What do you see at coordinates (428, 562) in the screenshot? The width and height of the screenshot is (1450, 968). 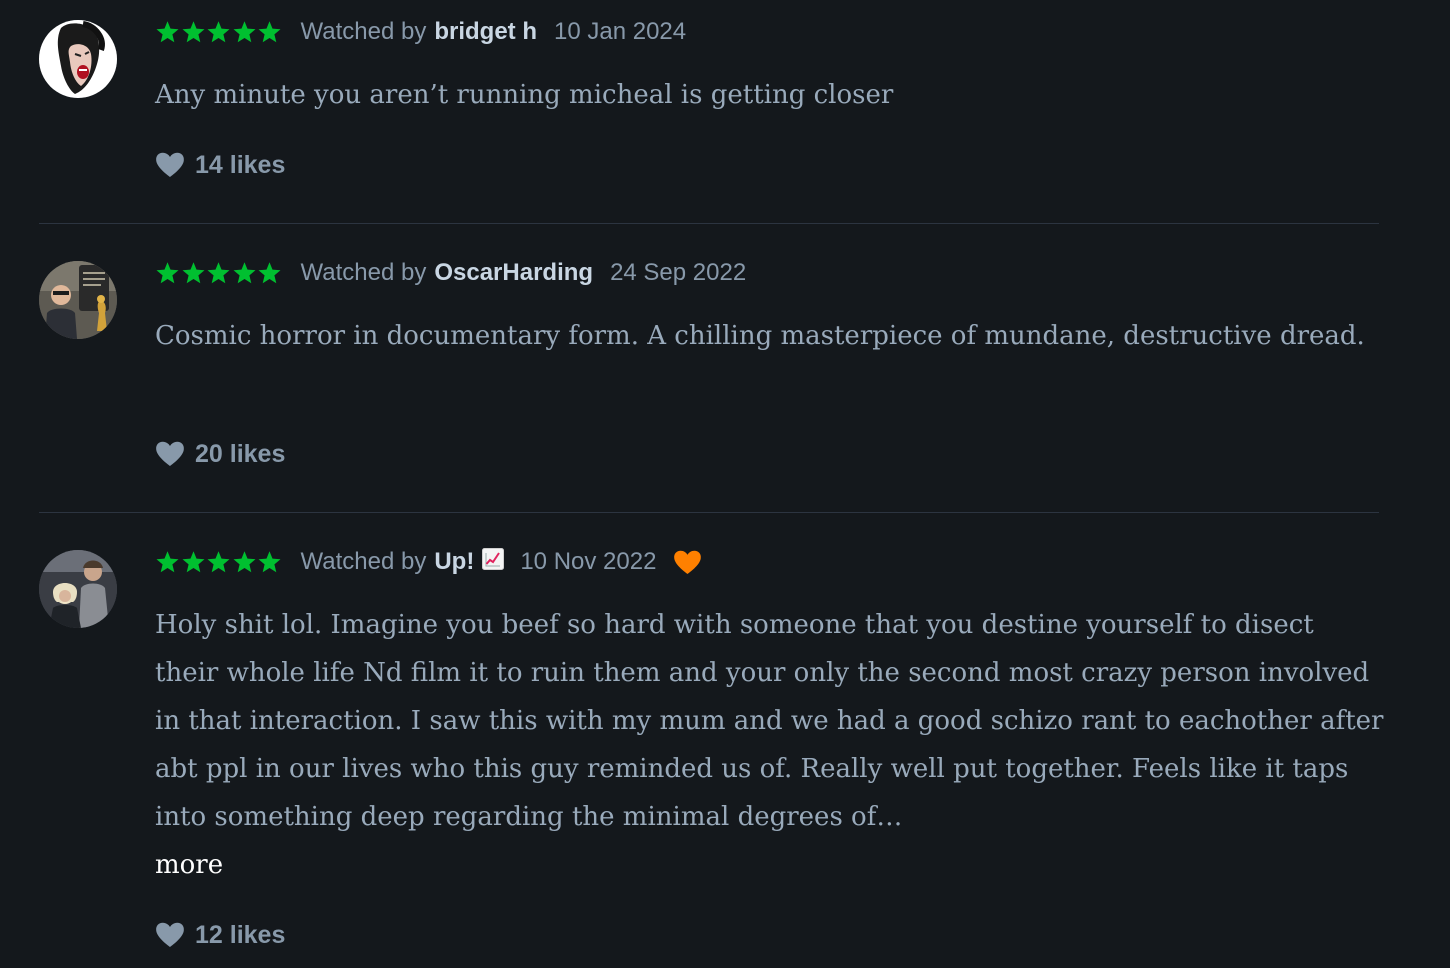 I see `review-meta: Watched by Up! 10 Nov 2022` at bounding box center [428, 562].